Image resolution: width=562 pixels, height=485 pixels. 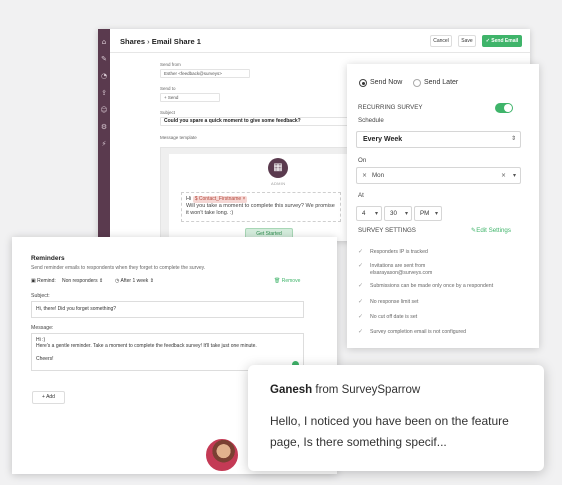 I want to click on at-label: At, so click(x=361, y=195).